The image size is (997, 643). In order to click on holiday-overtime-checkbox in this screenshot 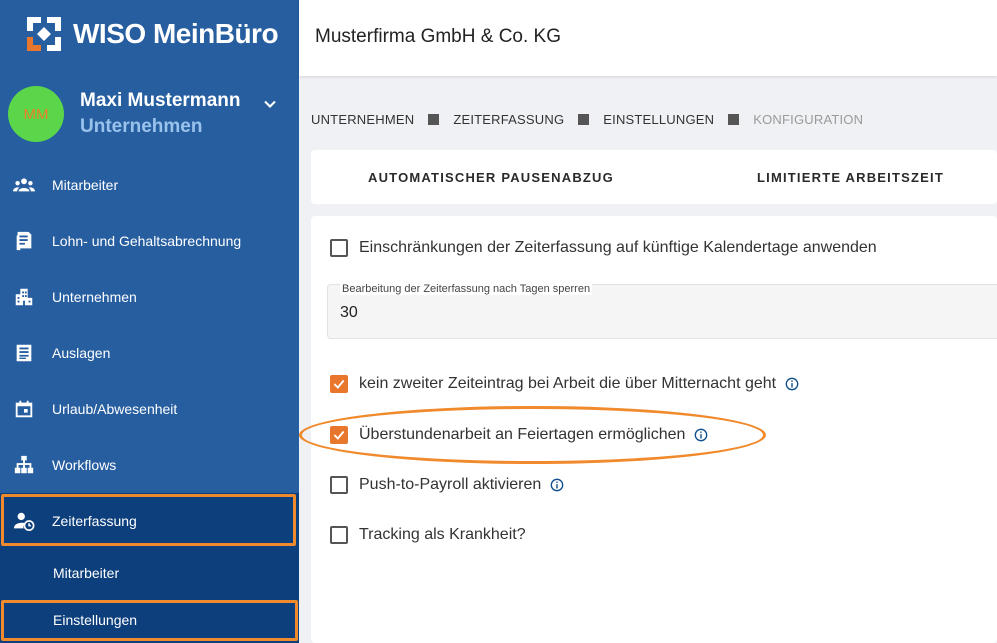, I will do `click(339, 435)`.